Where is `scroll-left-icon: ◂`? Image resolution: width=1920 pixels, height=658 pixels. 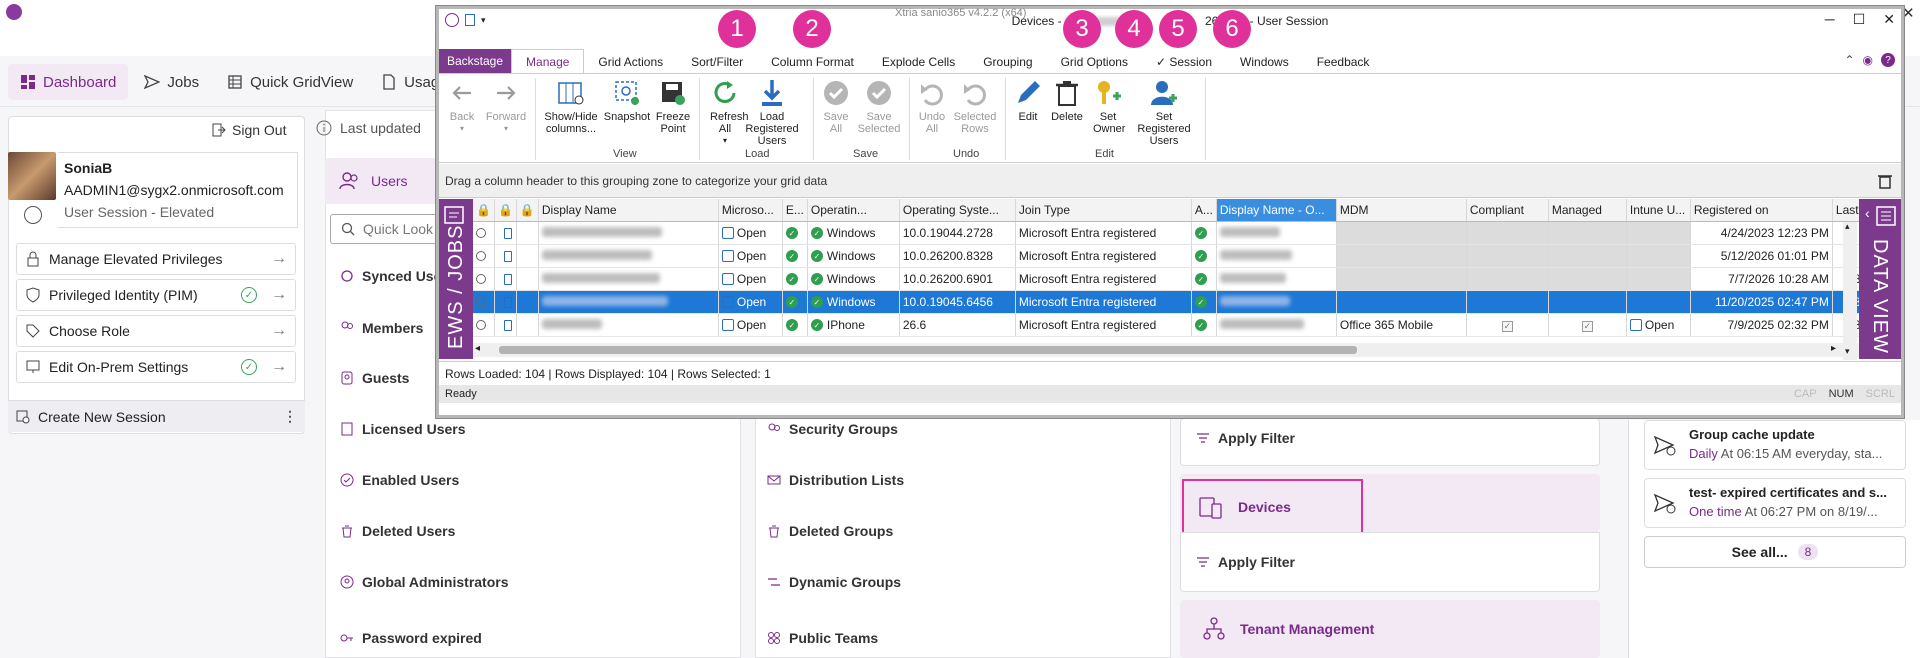 scroll-left-icon: ◂ is located at coordinates (477, 348).